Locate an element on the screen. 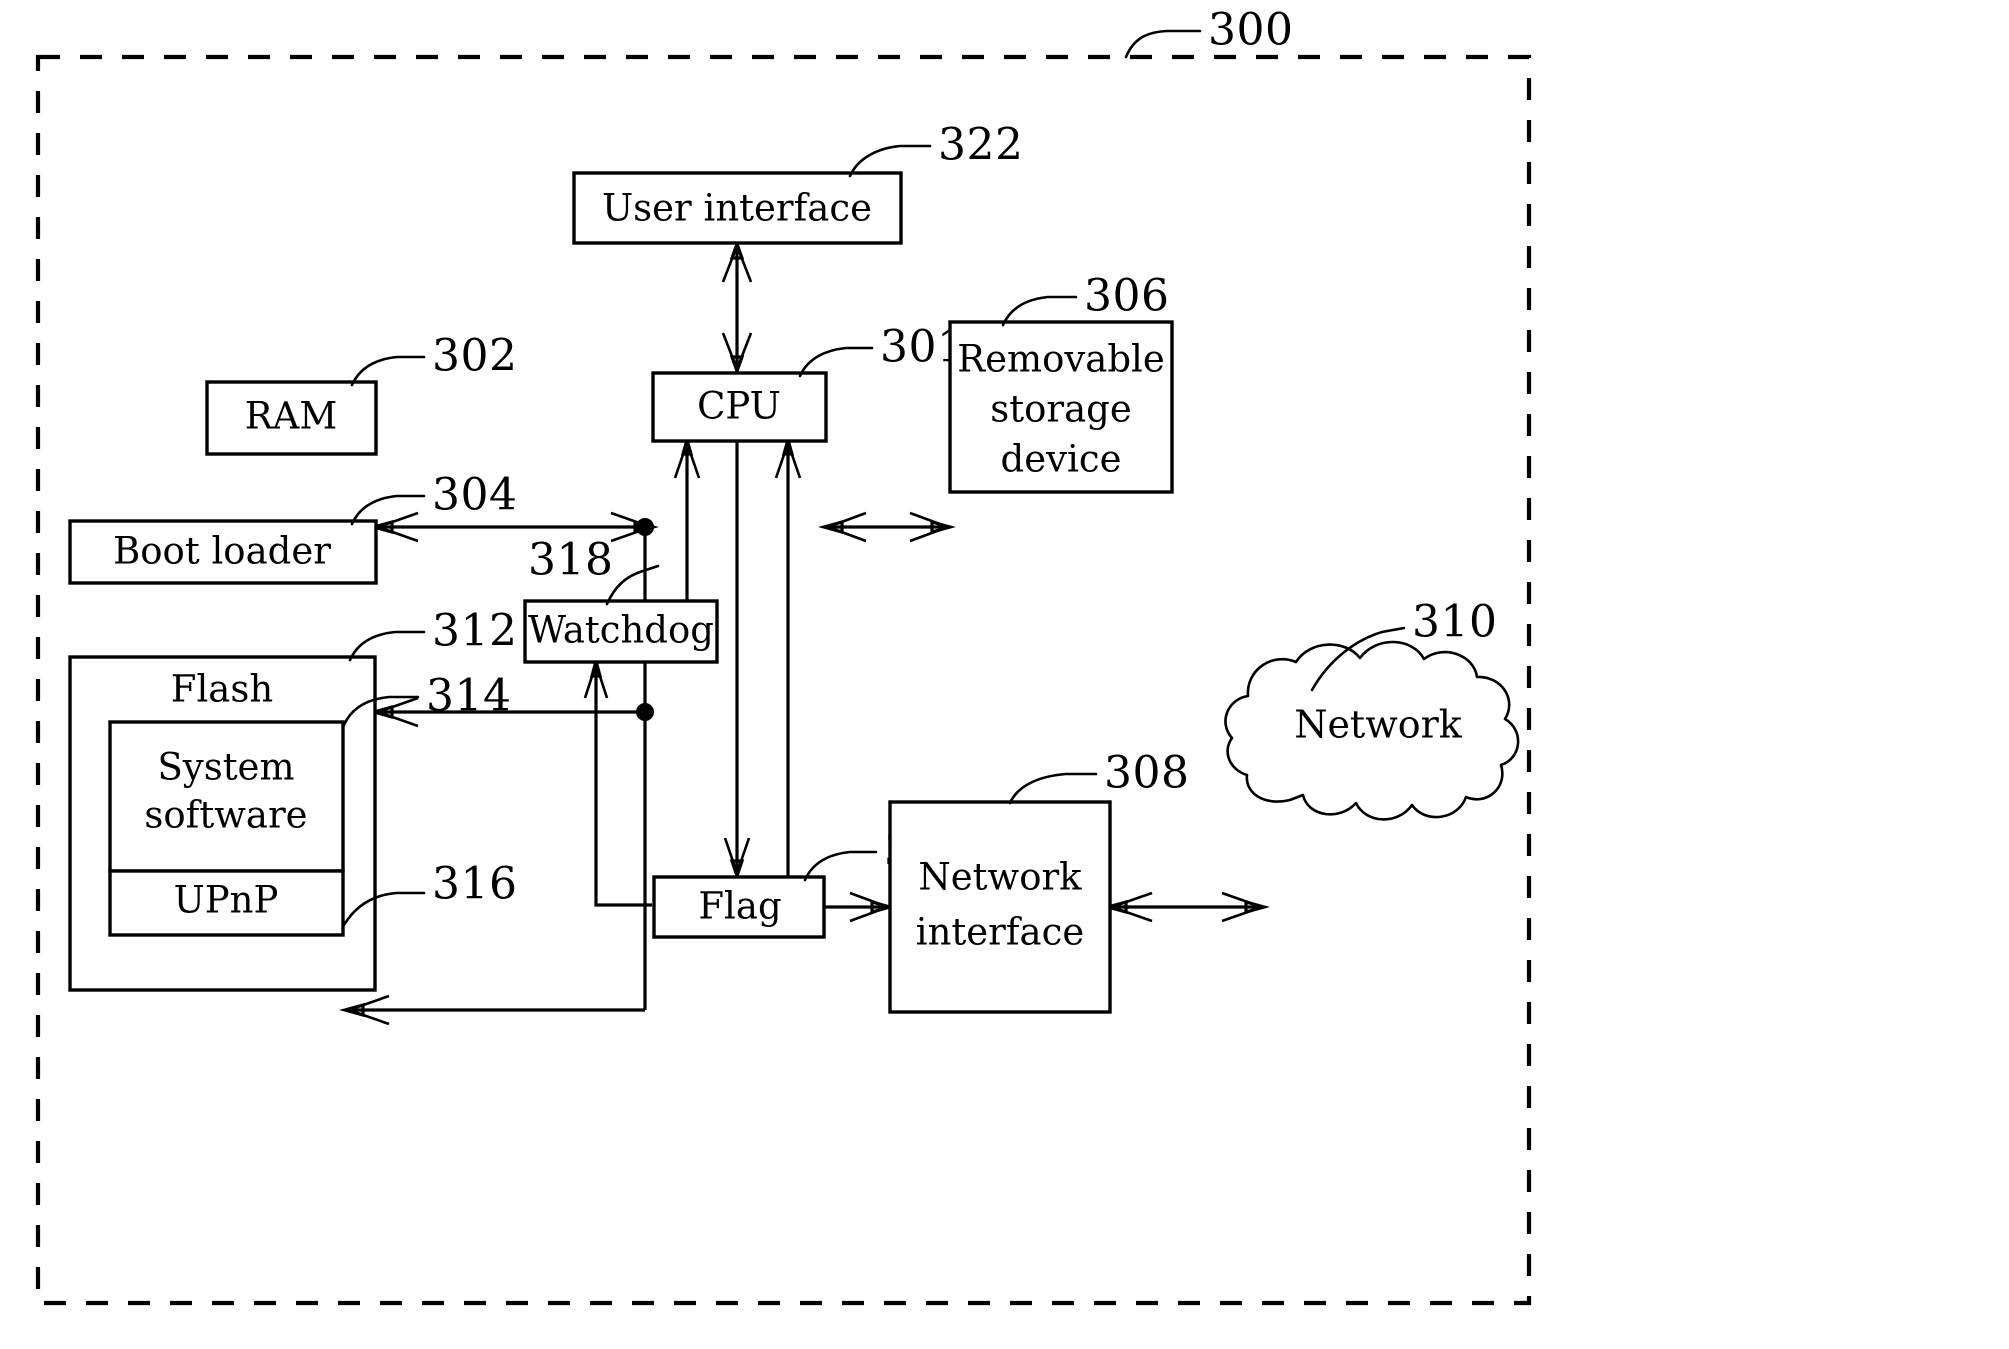  reference-number-318: 318 is located at coordinates (570, 560).